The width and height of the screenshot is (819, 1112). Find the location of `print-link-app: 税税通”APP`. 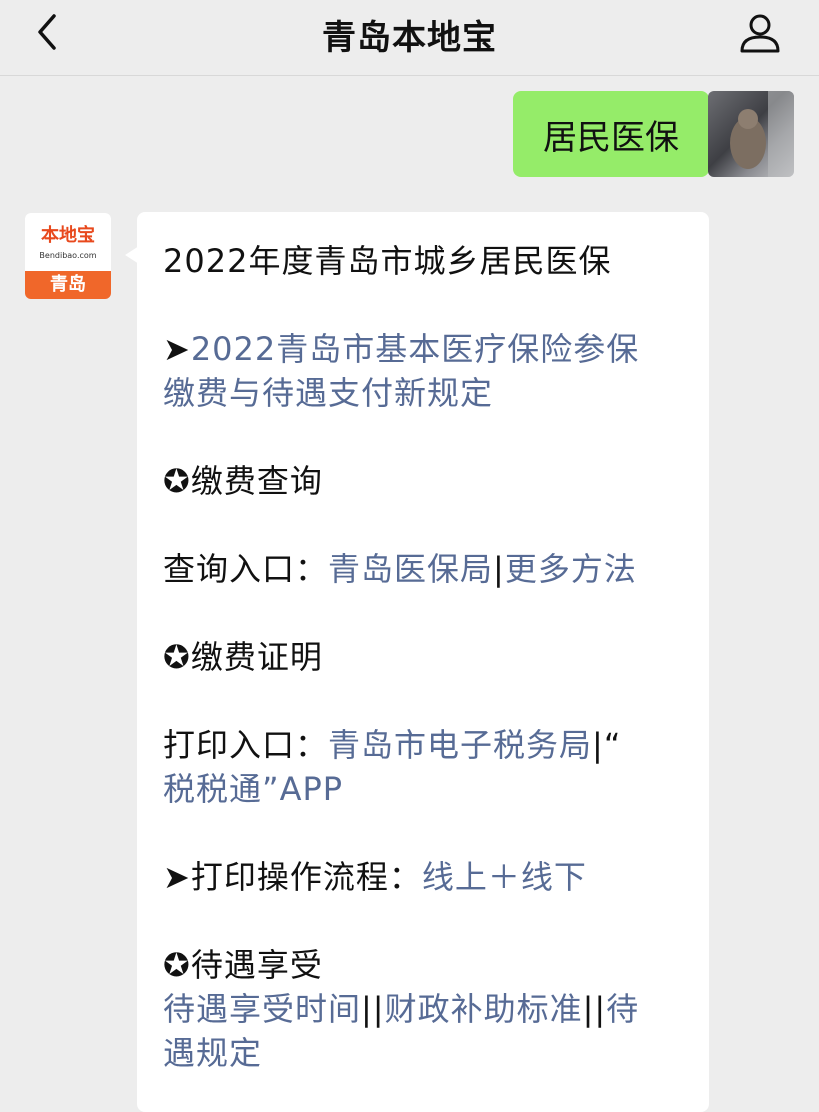

print-link-app: 税税通”APP is located at coordinates (253, 789).